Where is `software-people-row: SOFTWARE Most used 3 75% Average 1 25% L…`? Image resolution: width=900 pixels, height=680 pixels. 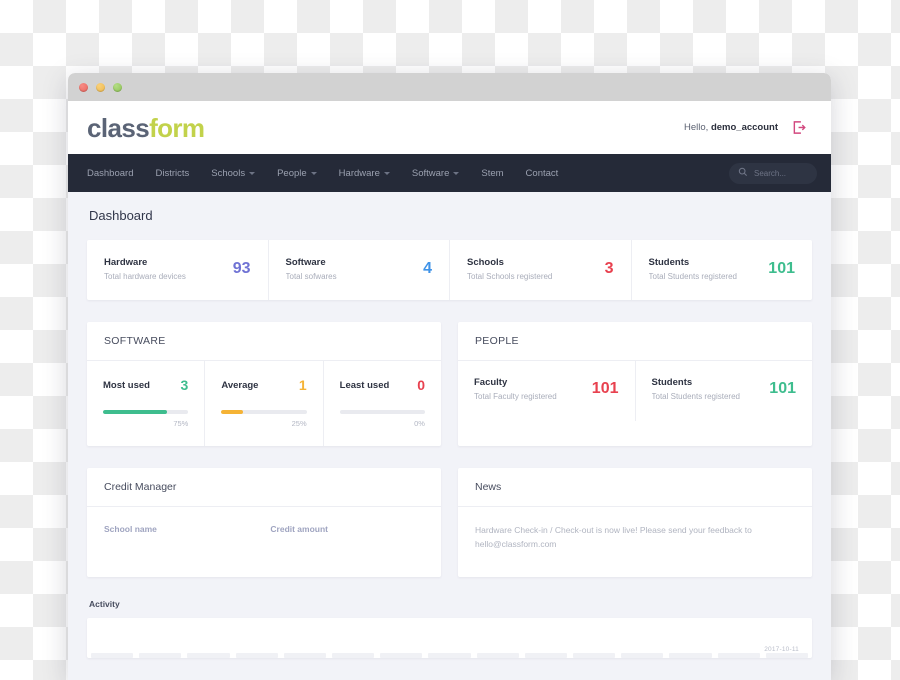 software-people-row: SOFTWARE Most used 3 75% Average 1 25% L… is located at coordinates (449, 384).